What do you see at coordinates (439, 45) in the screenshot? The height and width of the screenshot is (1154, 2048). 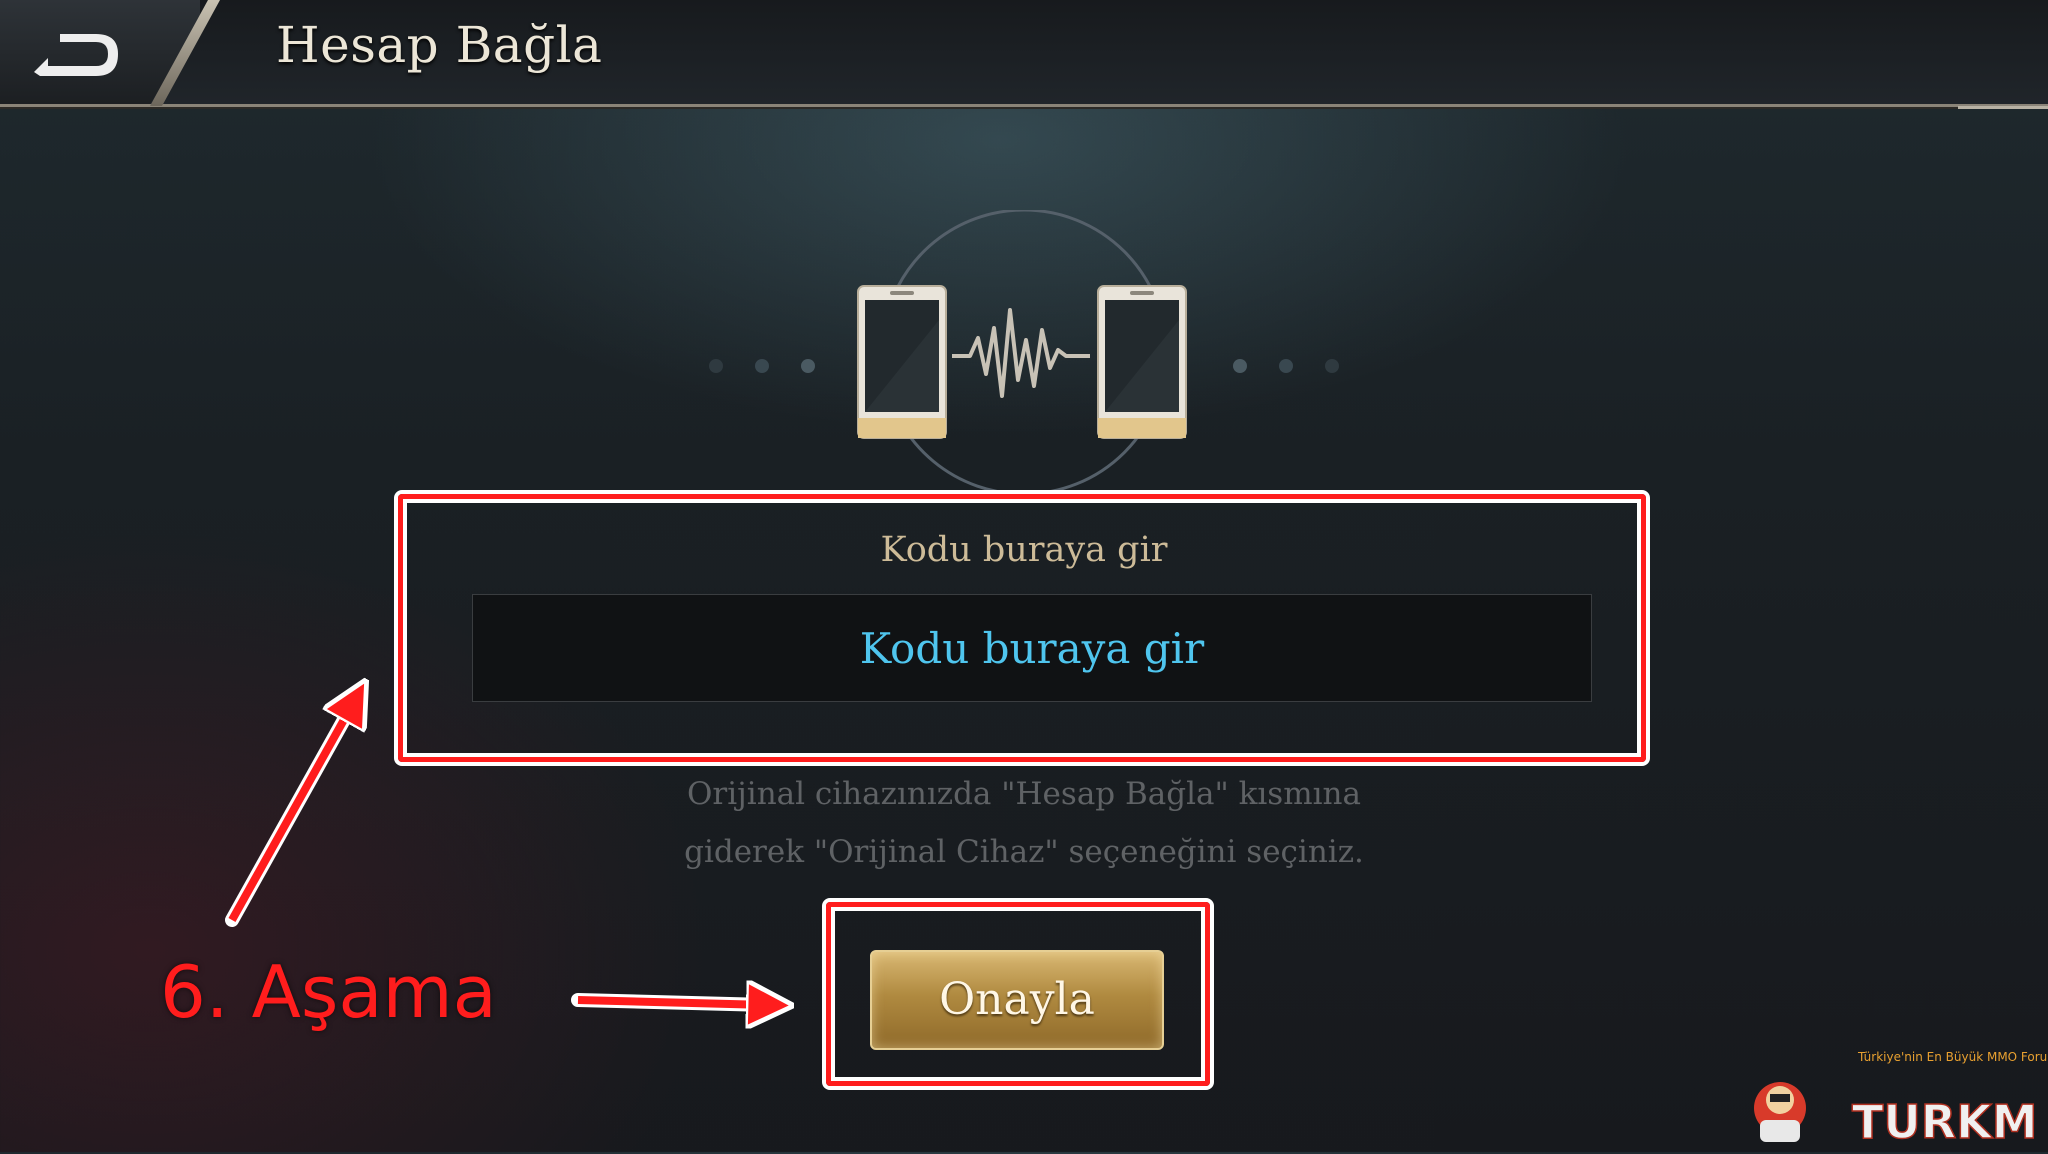 I see `page-title: Hesap Bağla` at bounding box center [439, 45].